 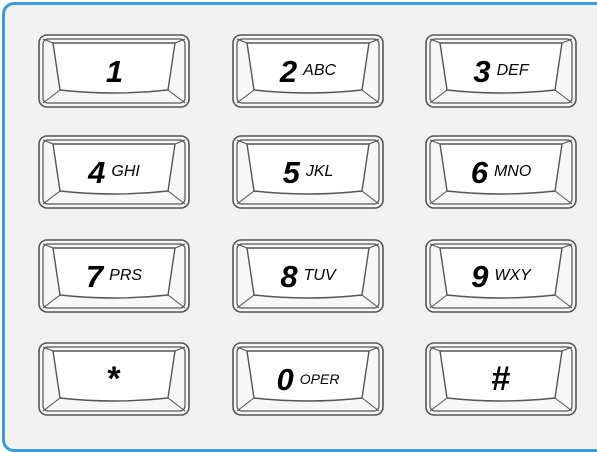 I want to click on key-letters: TUV, so click(x=319, y=275).